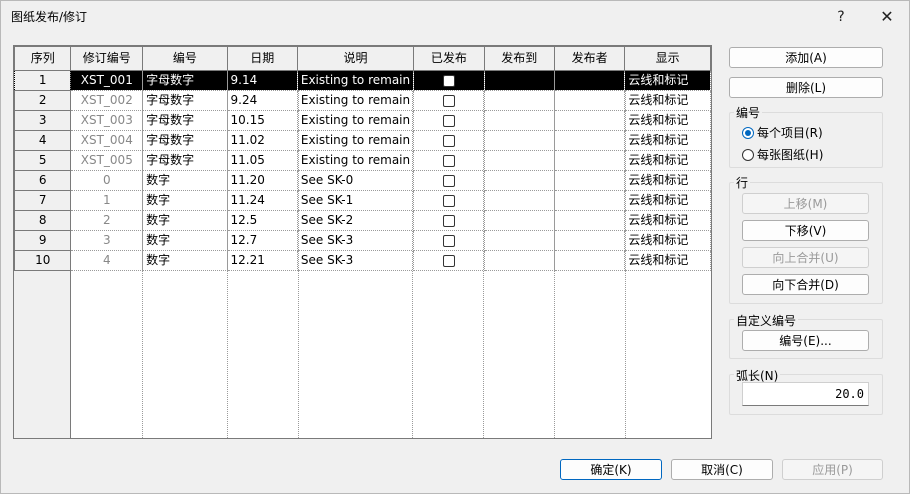 The height and width of the screenshot is (494, 910). I want to click on row-revision-number: 4, so click(107, 260).